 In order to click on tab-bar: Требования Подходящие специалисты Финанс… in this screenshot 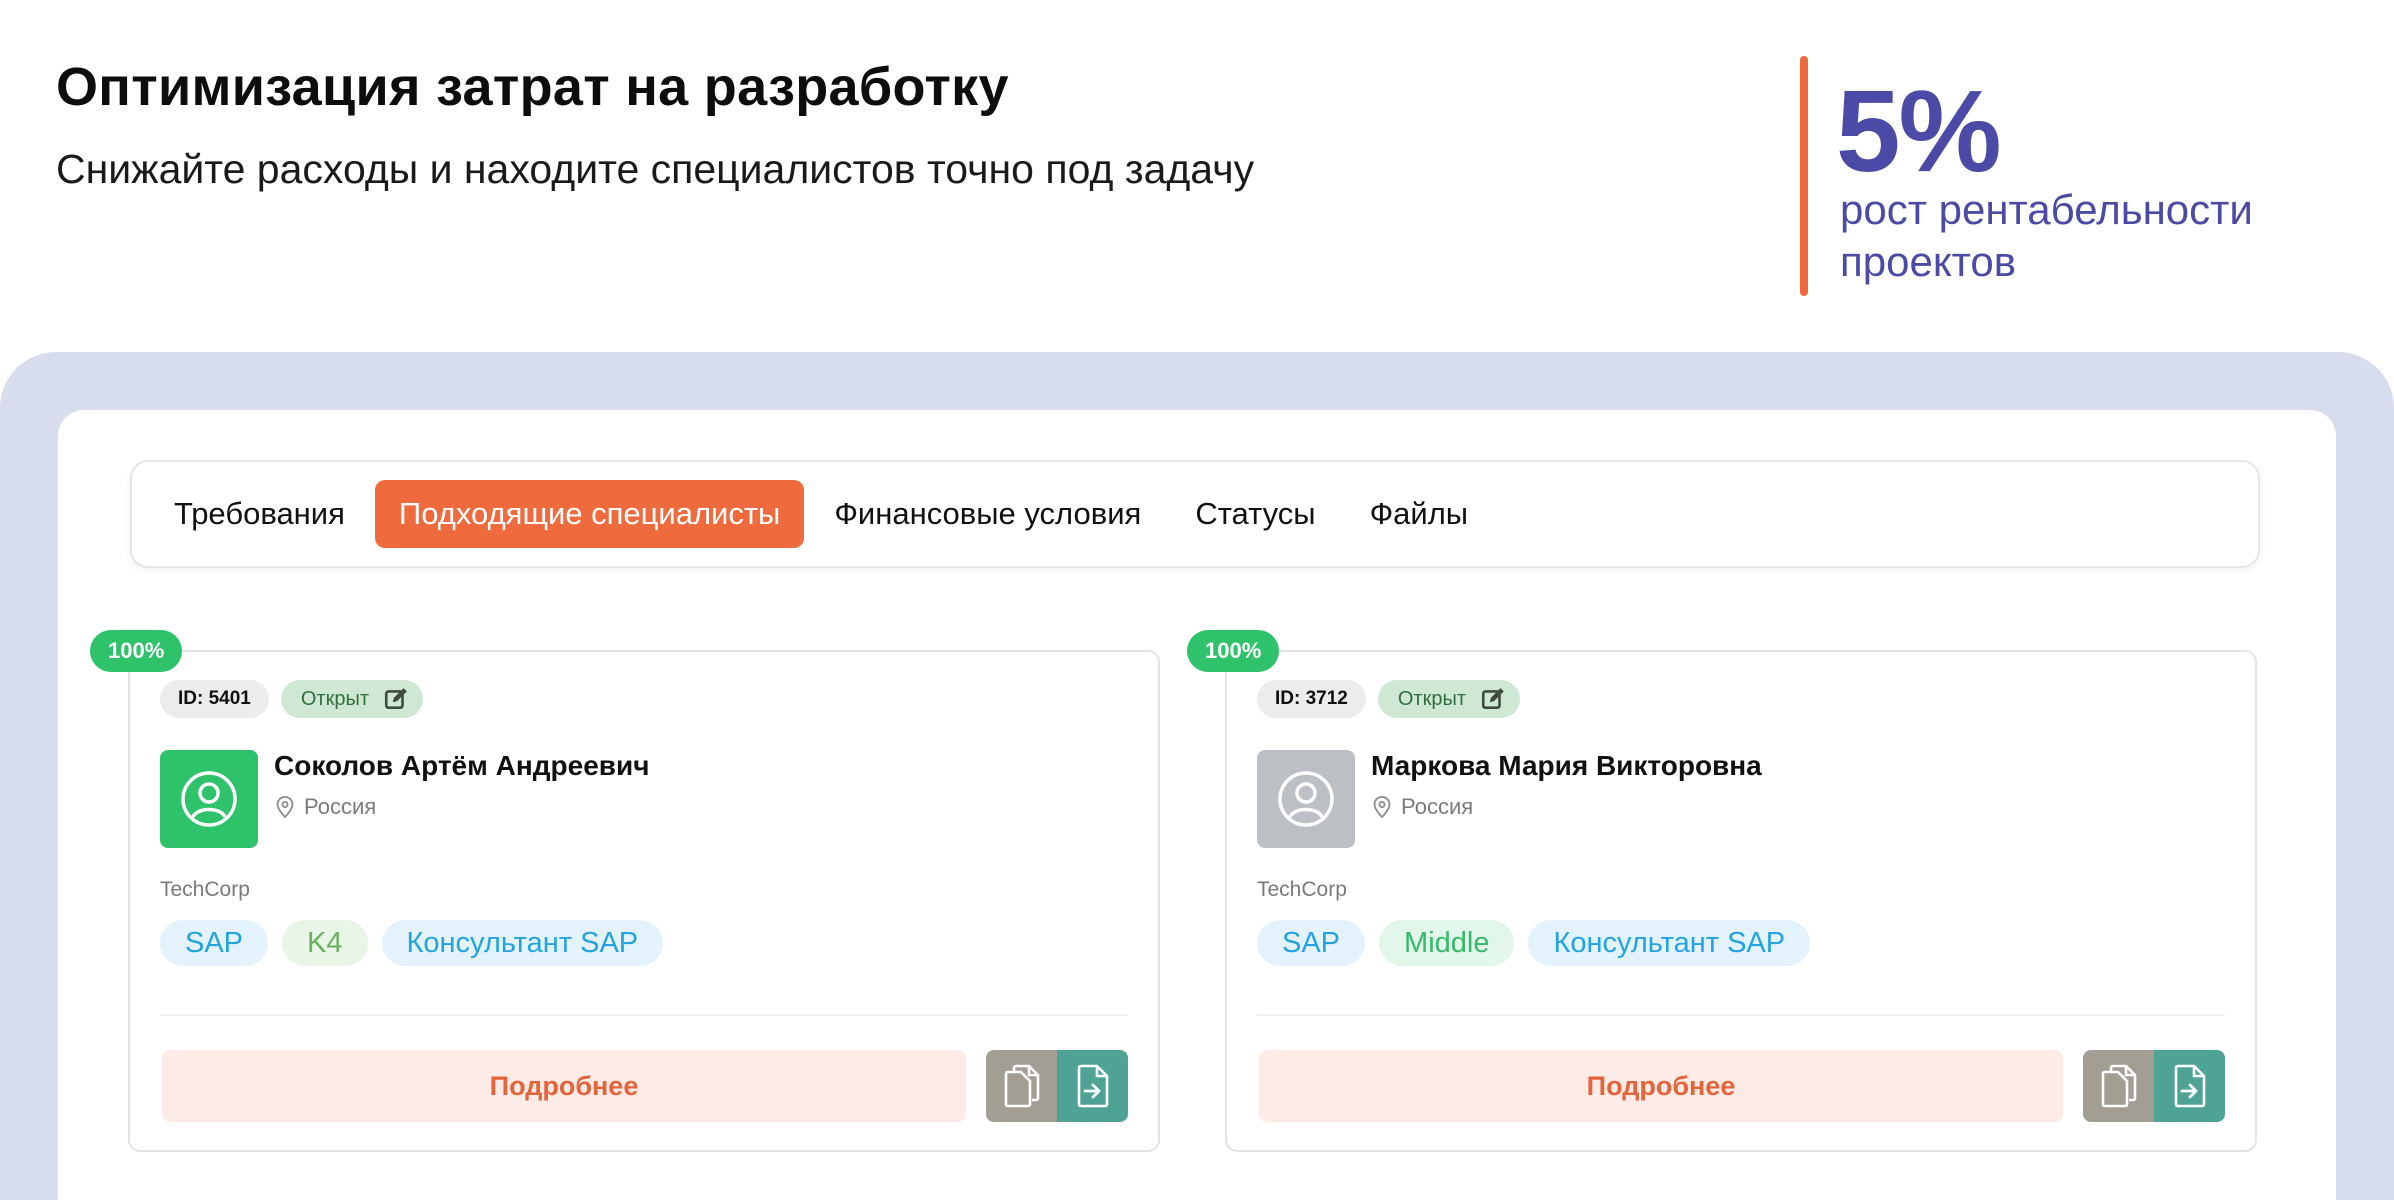, I will do `click(1195, 514)`.